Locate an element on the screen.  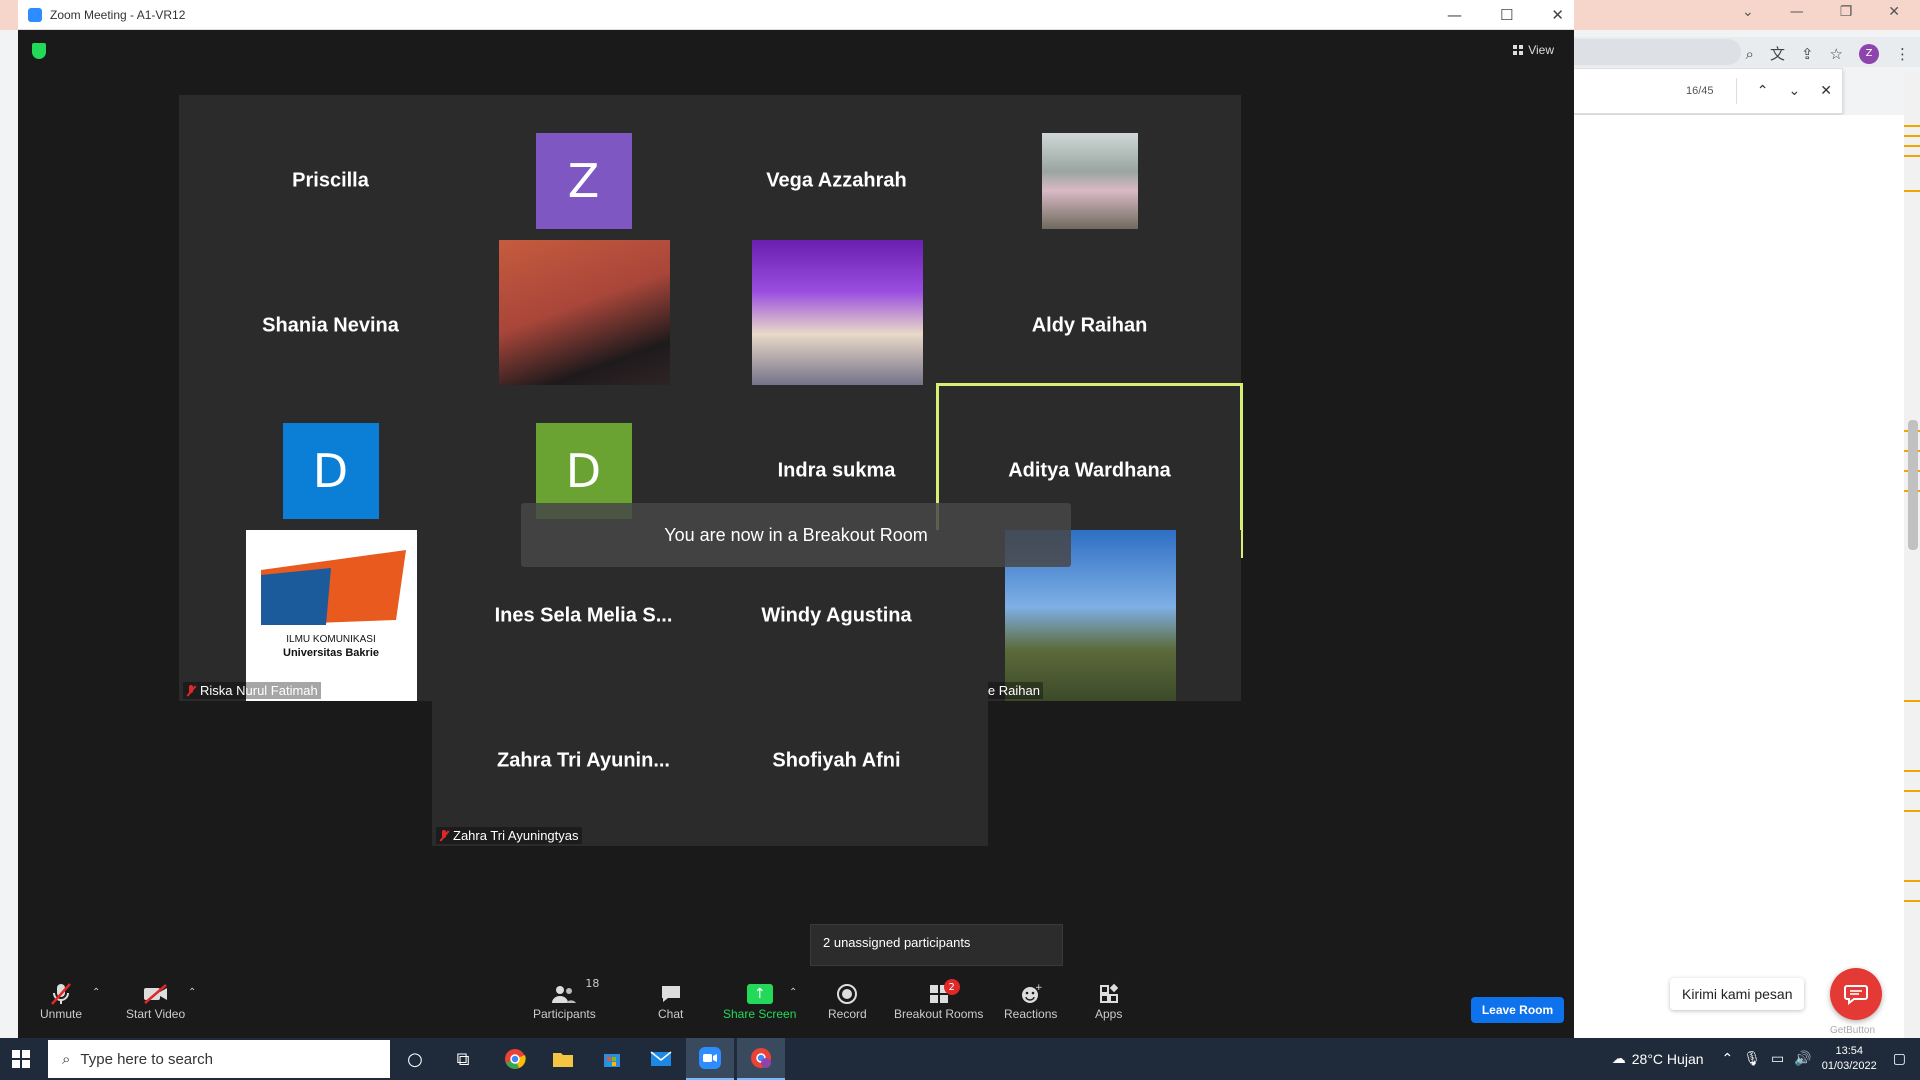
mail-icon is located at coordinates (661, 1059).